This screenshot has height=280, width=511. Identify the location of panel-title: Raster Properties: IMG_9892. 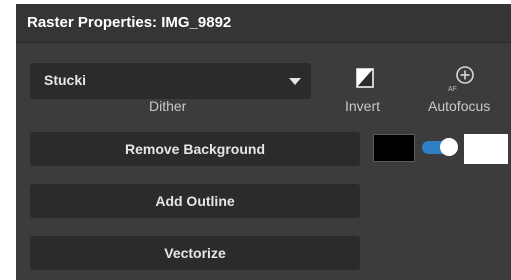
(129, 22).